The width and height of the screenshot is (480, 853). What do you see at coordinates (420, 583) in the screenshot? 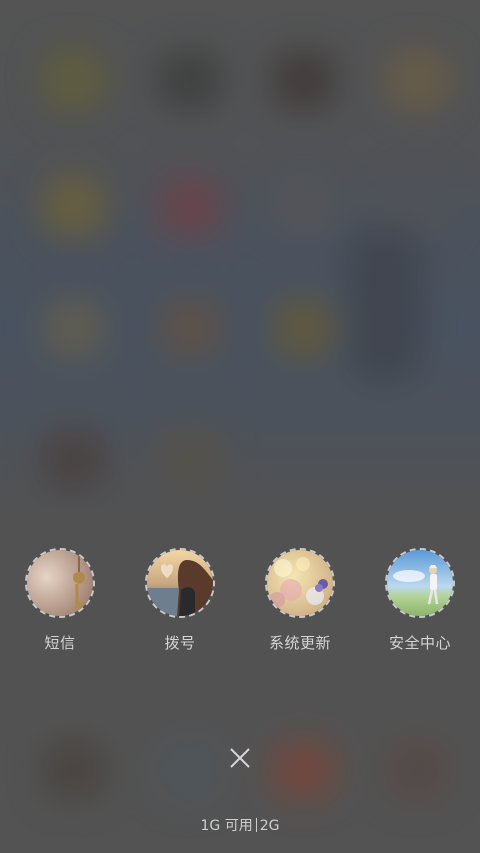
I see `person-field-photo-icon` at bounding box center [420, 583].